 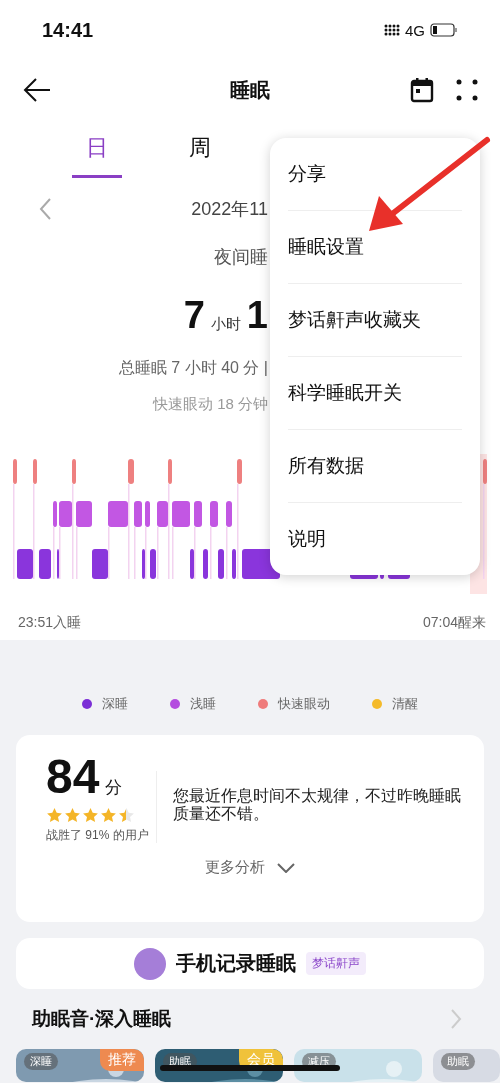 I want to click on date-label: 2022年11, so click(x=229, y=209).